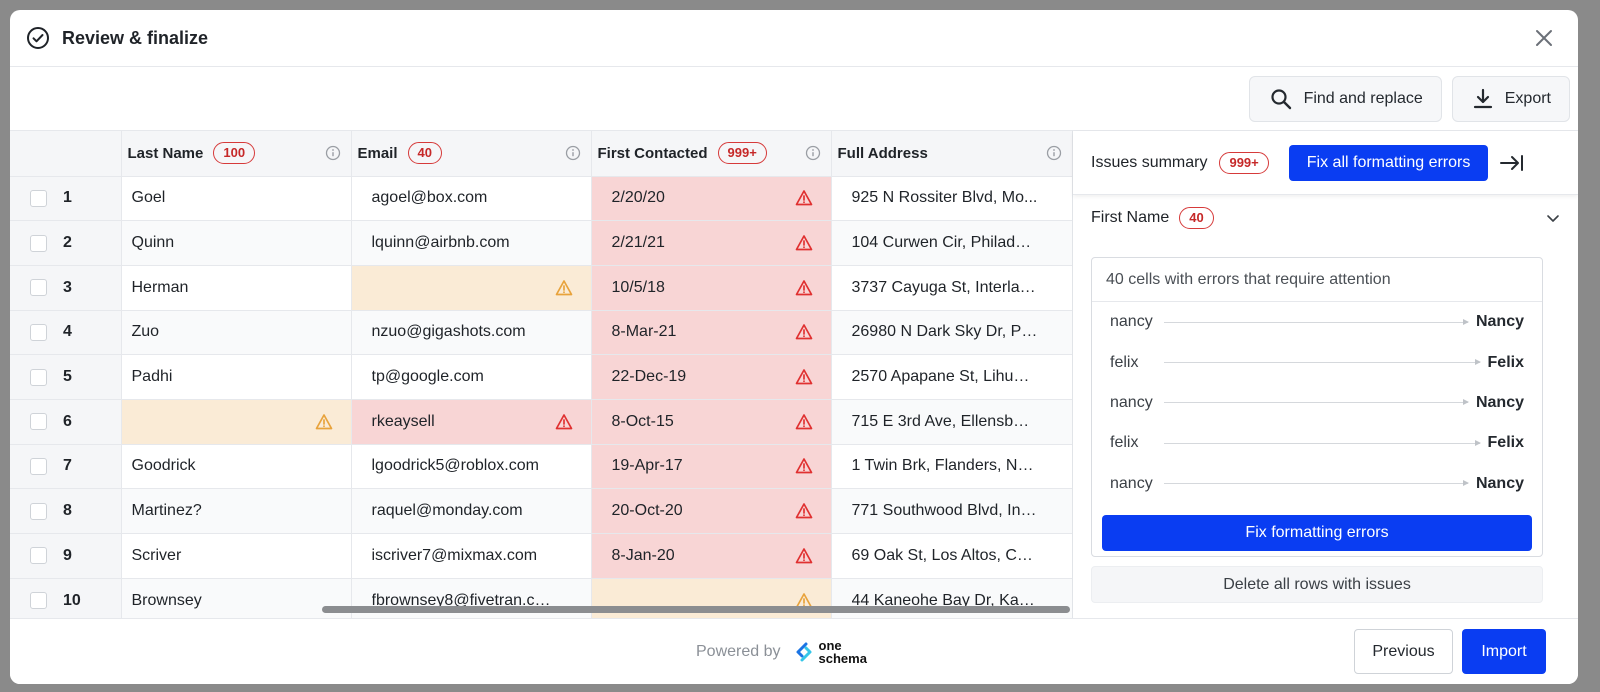  What do you see at coordinates (471, 154) in the screenshot?
I see `column-header-email: Email 40` at bounding box center [471, 154].